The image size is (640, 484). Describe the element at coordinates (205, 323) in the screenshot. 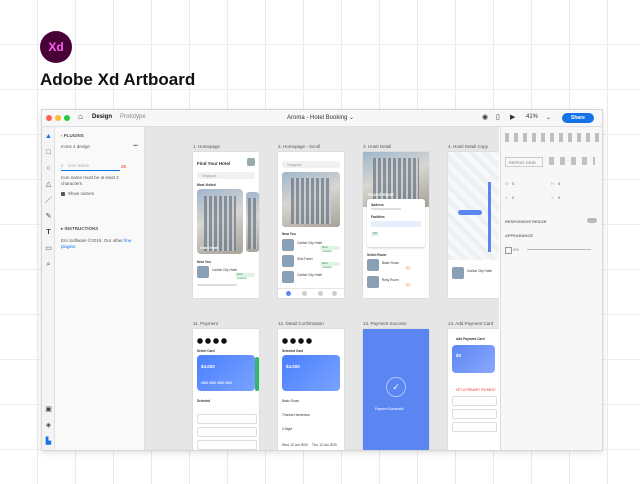

I see `artboard-label-payment: 11. Payment` at that location.